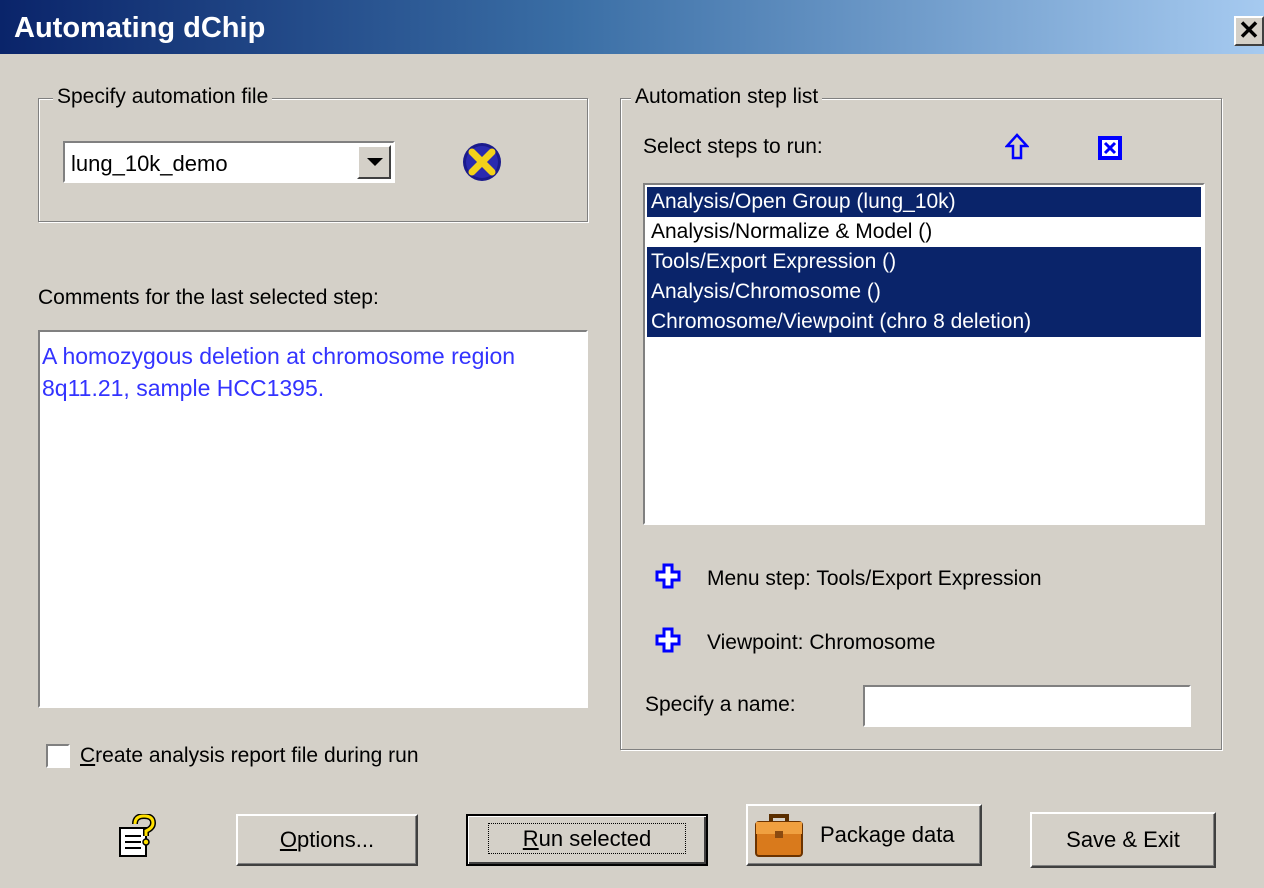  What do you see at coordinates (874, 578) in the screenshot?
I see `menu-step-label: Menu step: Tools/Export Expression` at bounding box center [874, 578].